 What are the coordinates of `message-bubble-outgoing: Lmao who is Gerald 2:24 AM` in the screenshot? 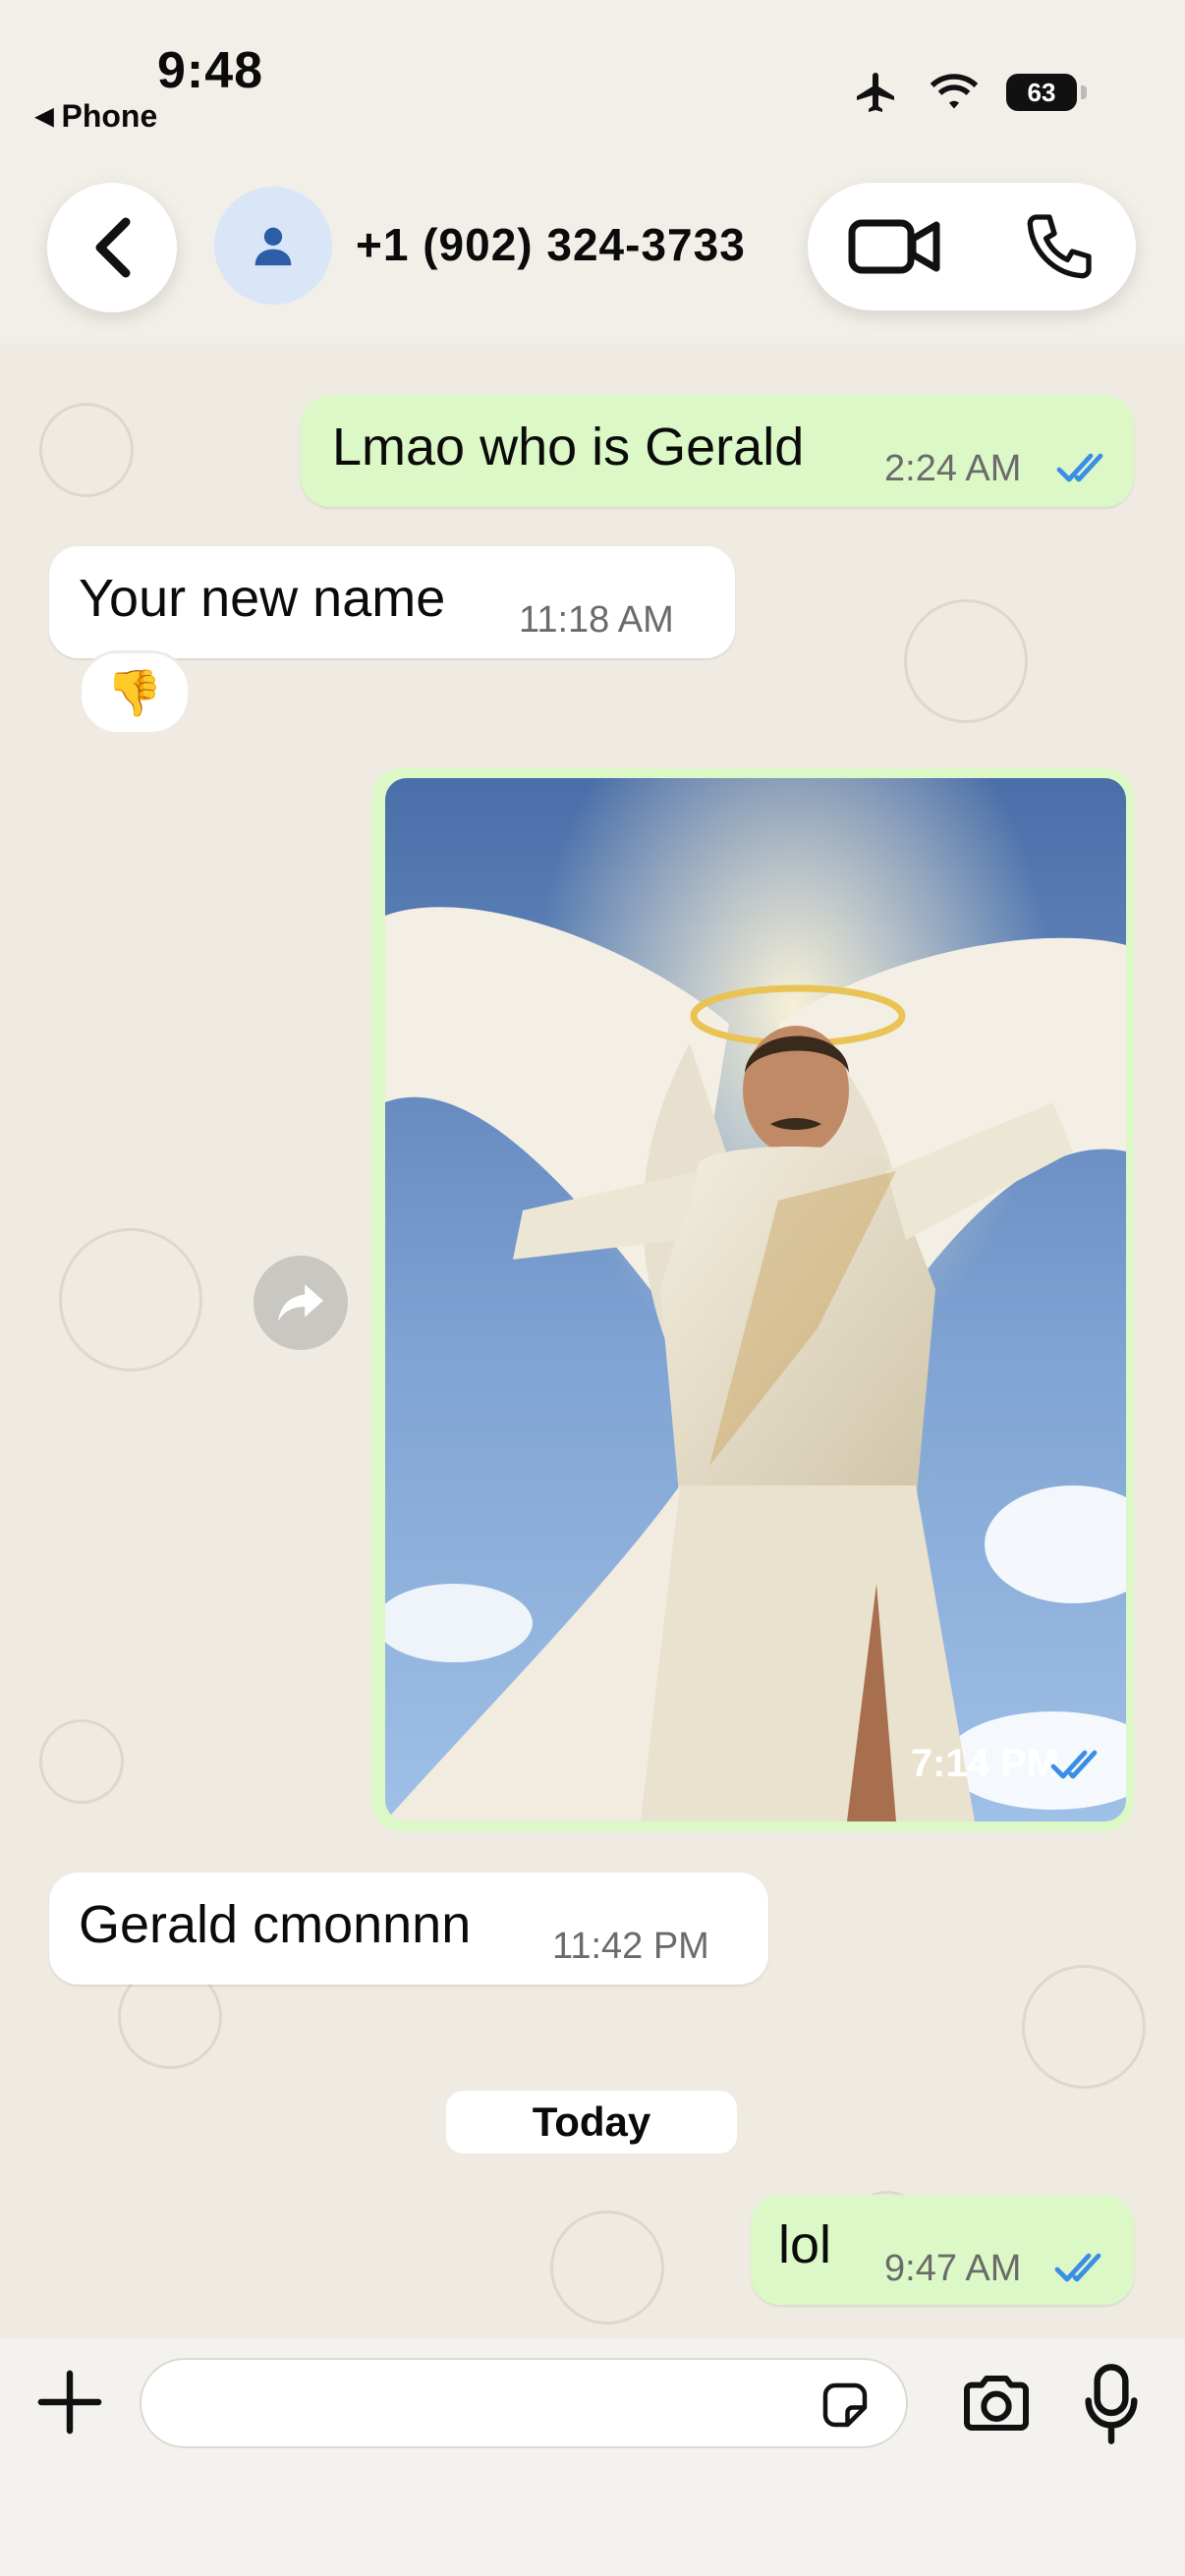 It's located at (718, 451).